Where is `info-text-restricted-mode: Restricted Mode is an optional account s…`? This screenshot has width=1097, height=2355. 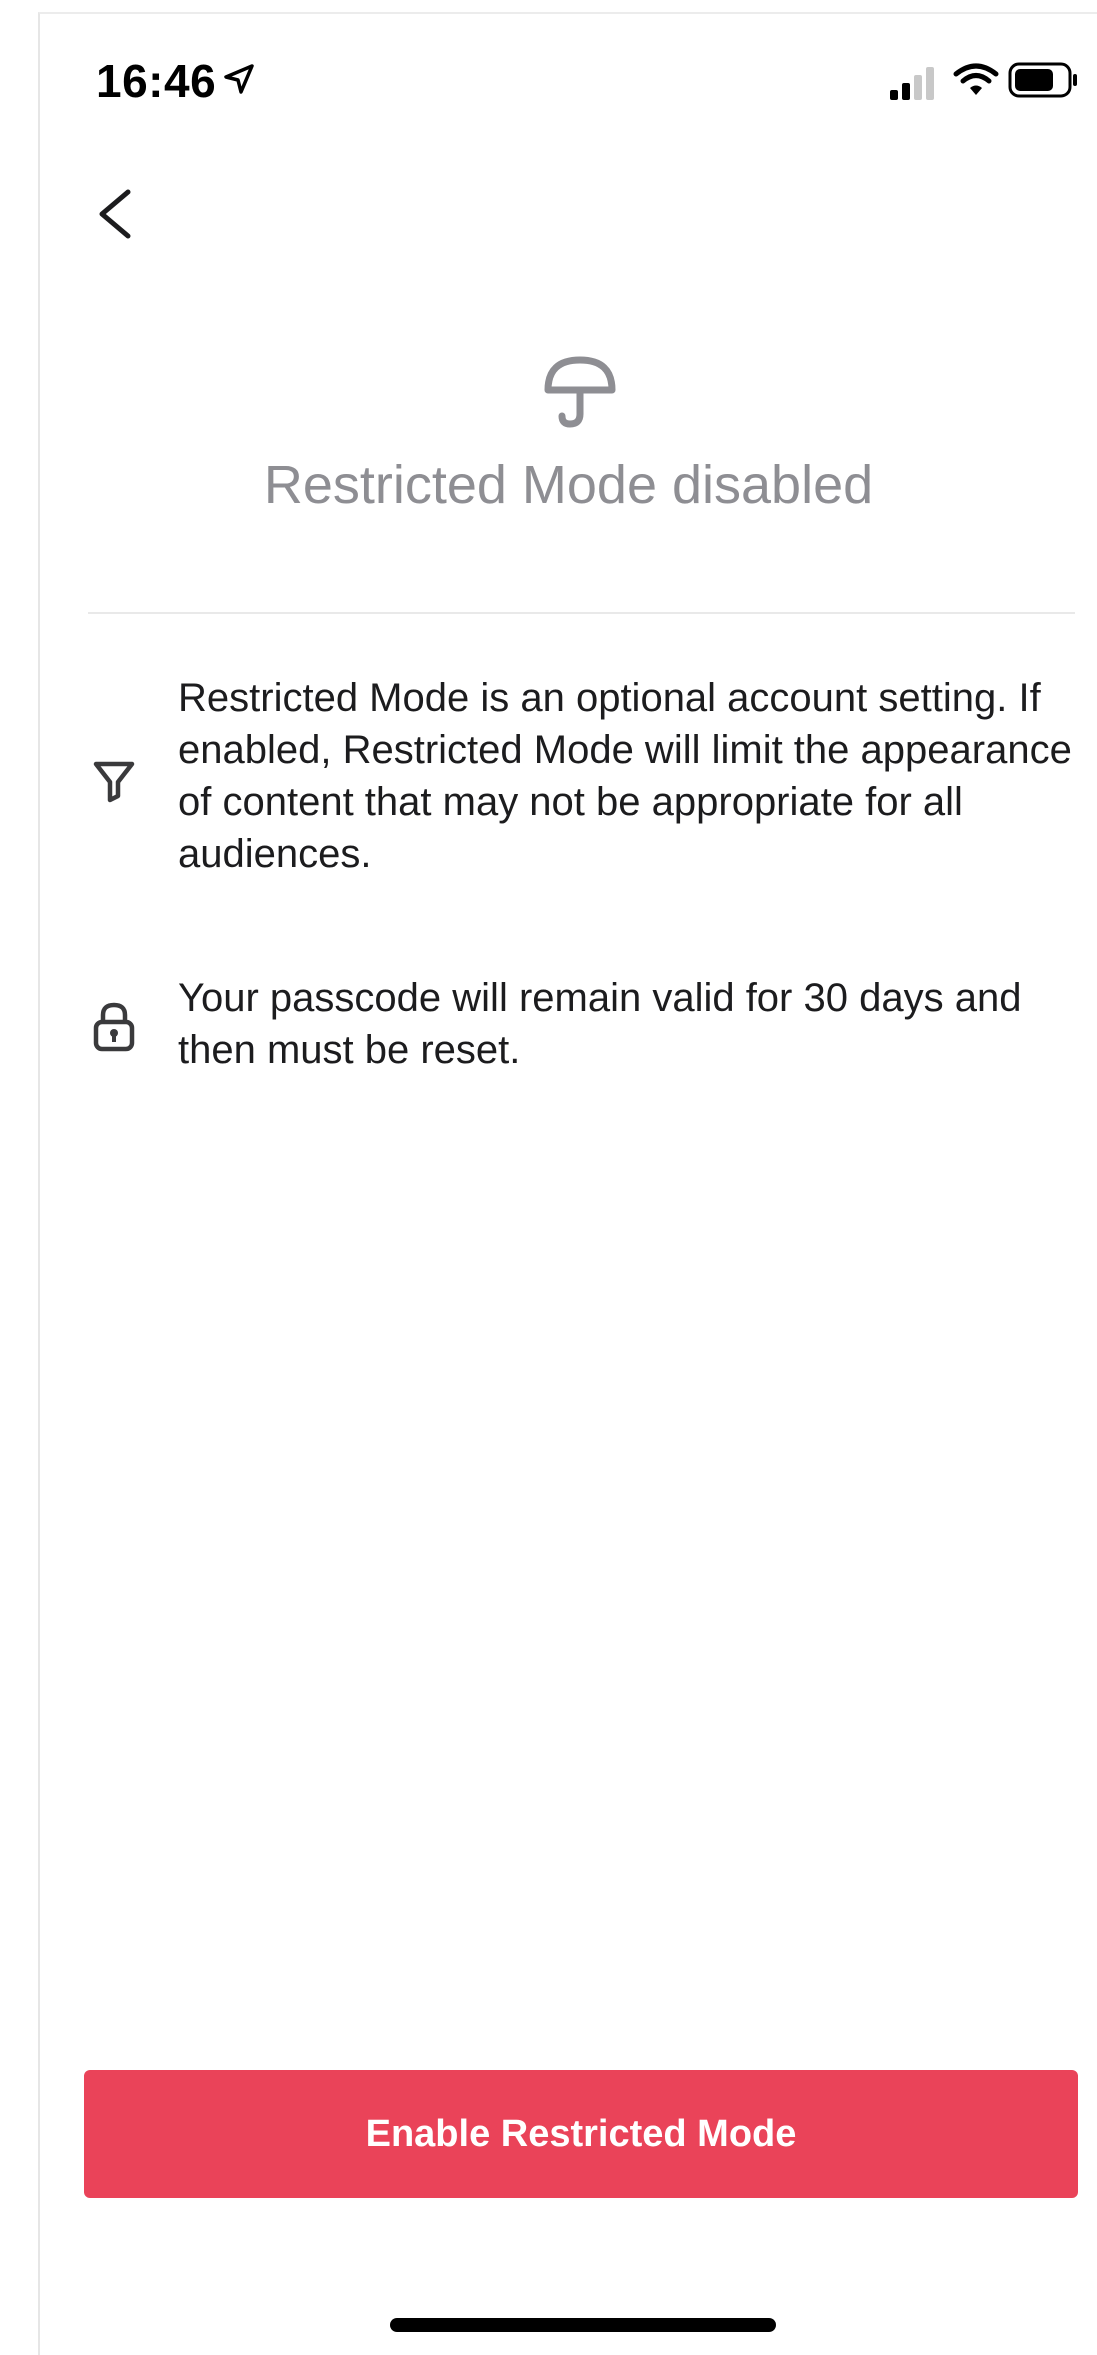
info-text-restricted-mode: Restricted Mode is an optional account s… is located at coordinates (625, 776).